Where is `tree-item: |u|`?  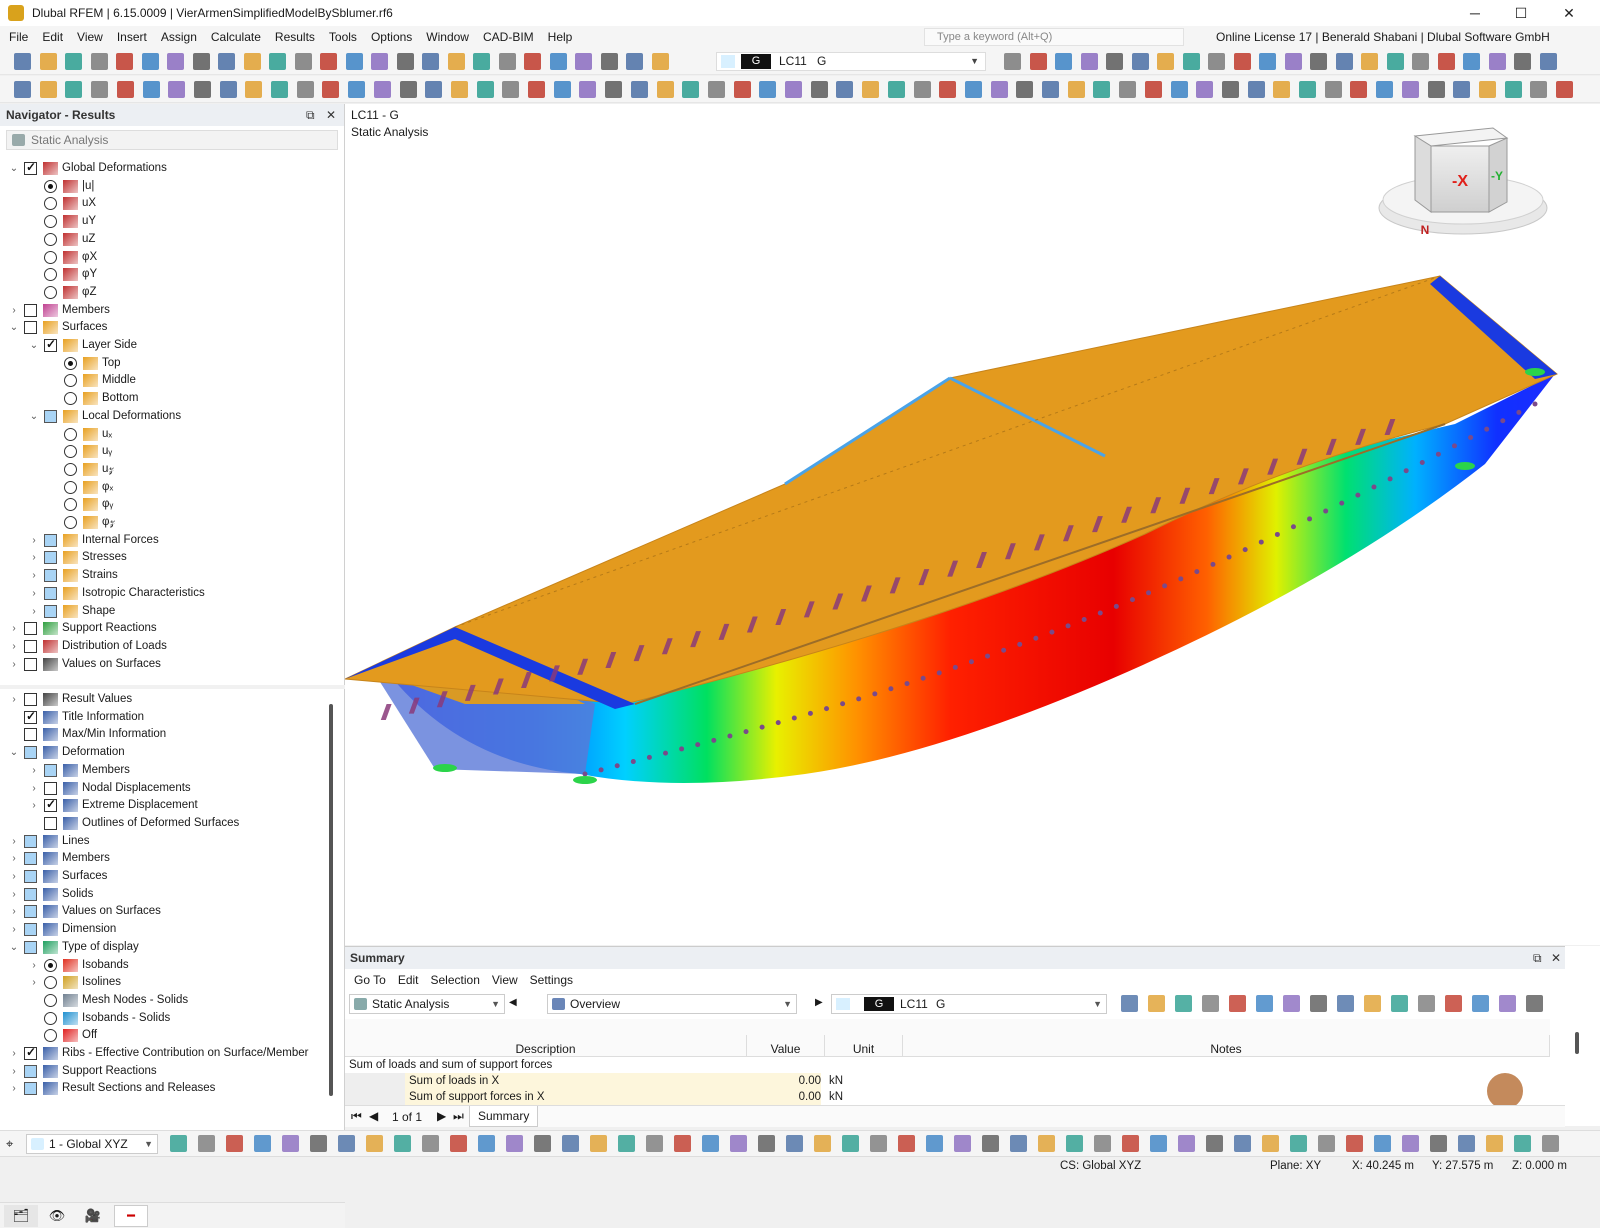 tree-item: |u| is located at coordinates (172, 187).